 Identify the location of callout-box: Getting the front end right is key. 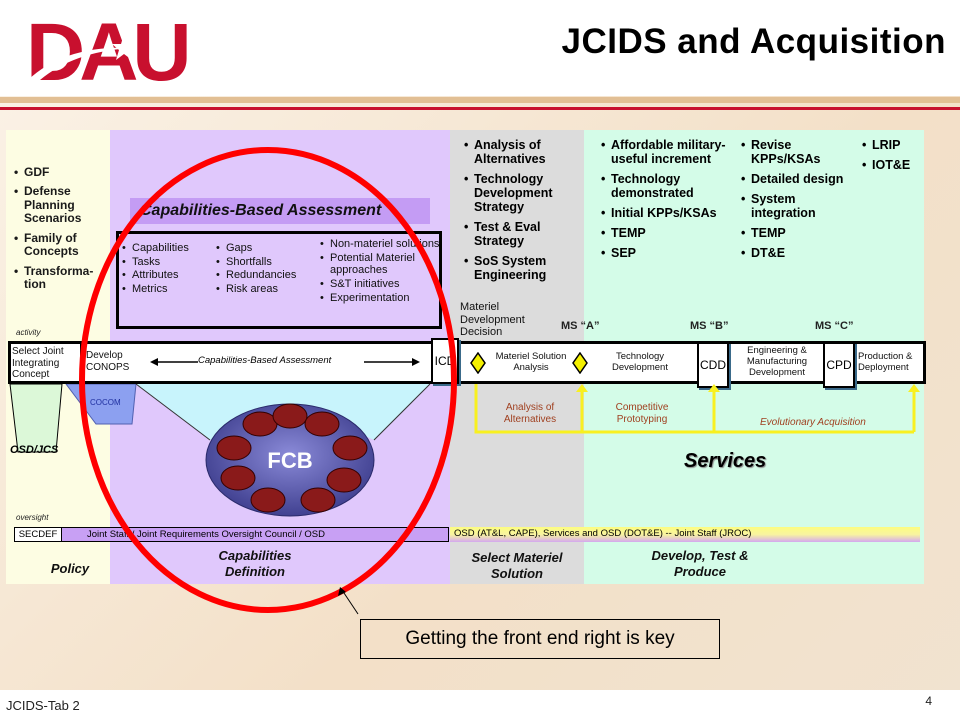
(540, 639).